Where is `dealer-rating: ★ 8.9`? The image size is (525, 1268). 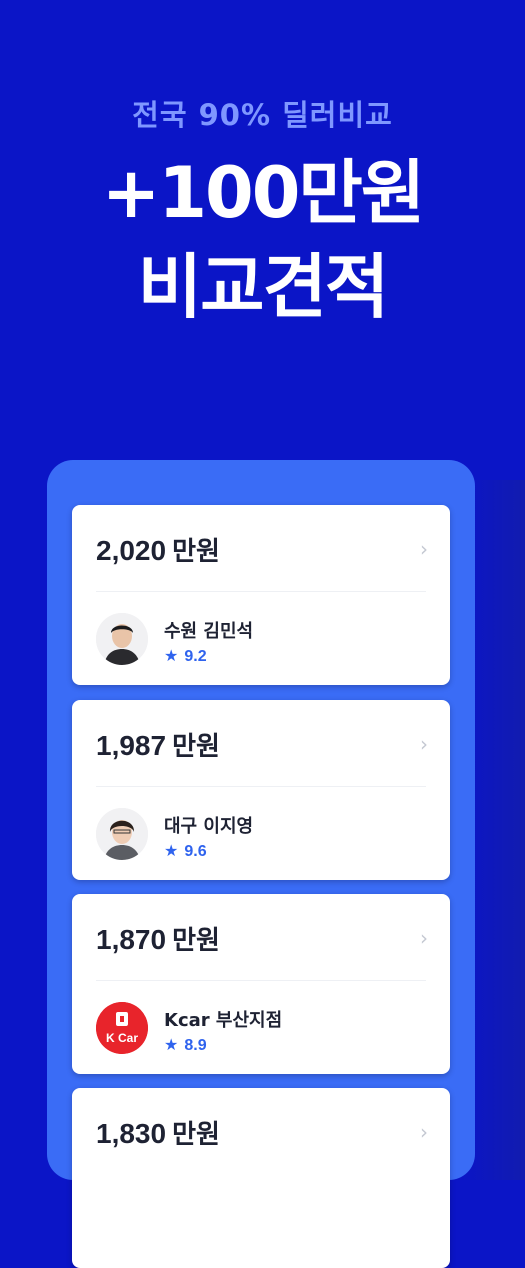 dealer-rating: ★ 8.9 is located at coordinates (185, 1045).